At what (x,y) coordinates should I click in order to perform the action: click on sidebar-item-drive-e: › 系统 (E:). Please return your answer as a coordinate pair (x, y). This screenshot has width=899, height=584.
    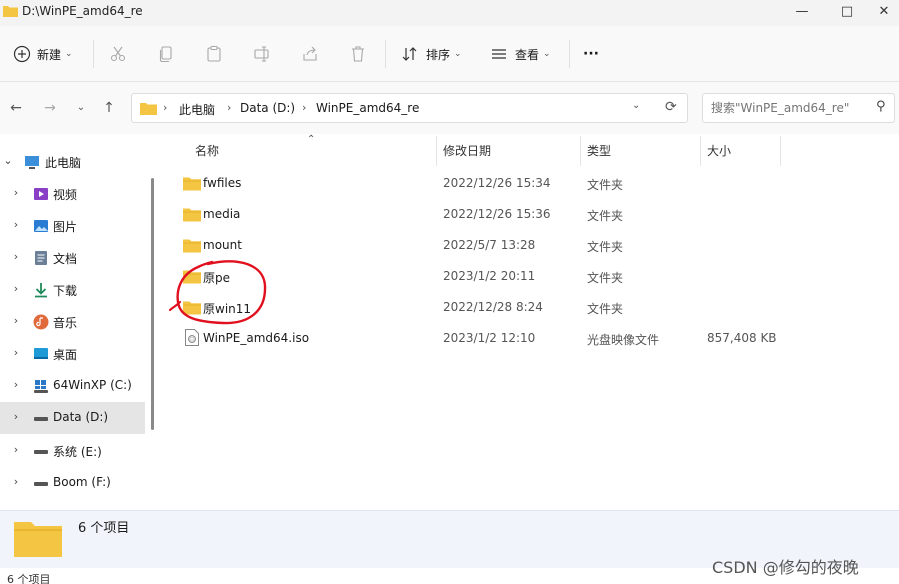
    Looking at the image, I should click on (72, 451).